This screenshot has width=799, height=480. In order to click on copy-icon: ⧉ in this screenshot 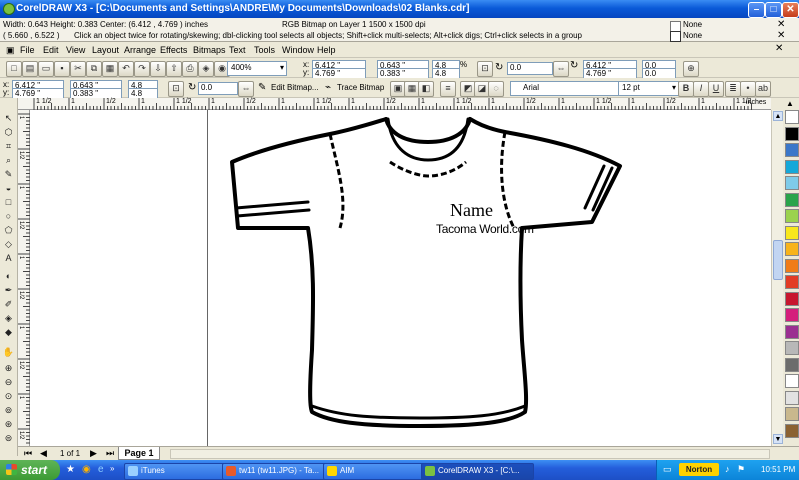, I will do `click(94, 69)`.